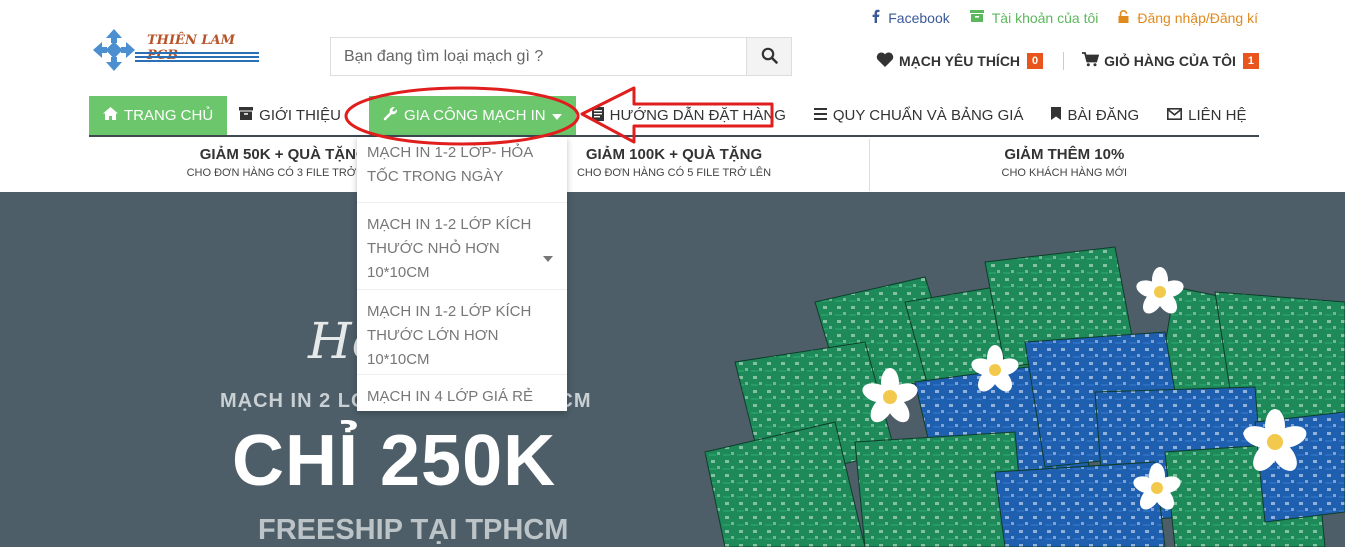  Describe the element at coordinates (1035, 61) in the screenshot. I see `wishlist-count-badge: 0` at that location.